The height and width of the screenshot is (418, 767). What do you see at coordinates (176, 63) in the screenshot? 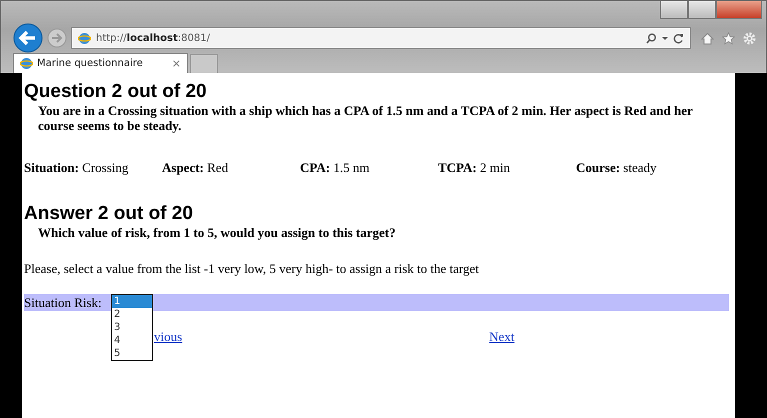
I see `tab-close-button: ×` at bounding box center [176, 63].